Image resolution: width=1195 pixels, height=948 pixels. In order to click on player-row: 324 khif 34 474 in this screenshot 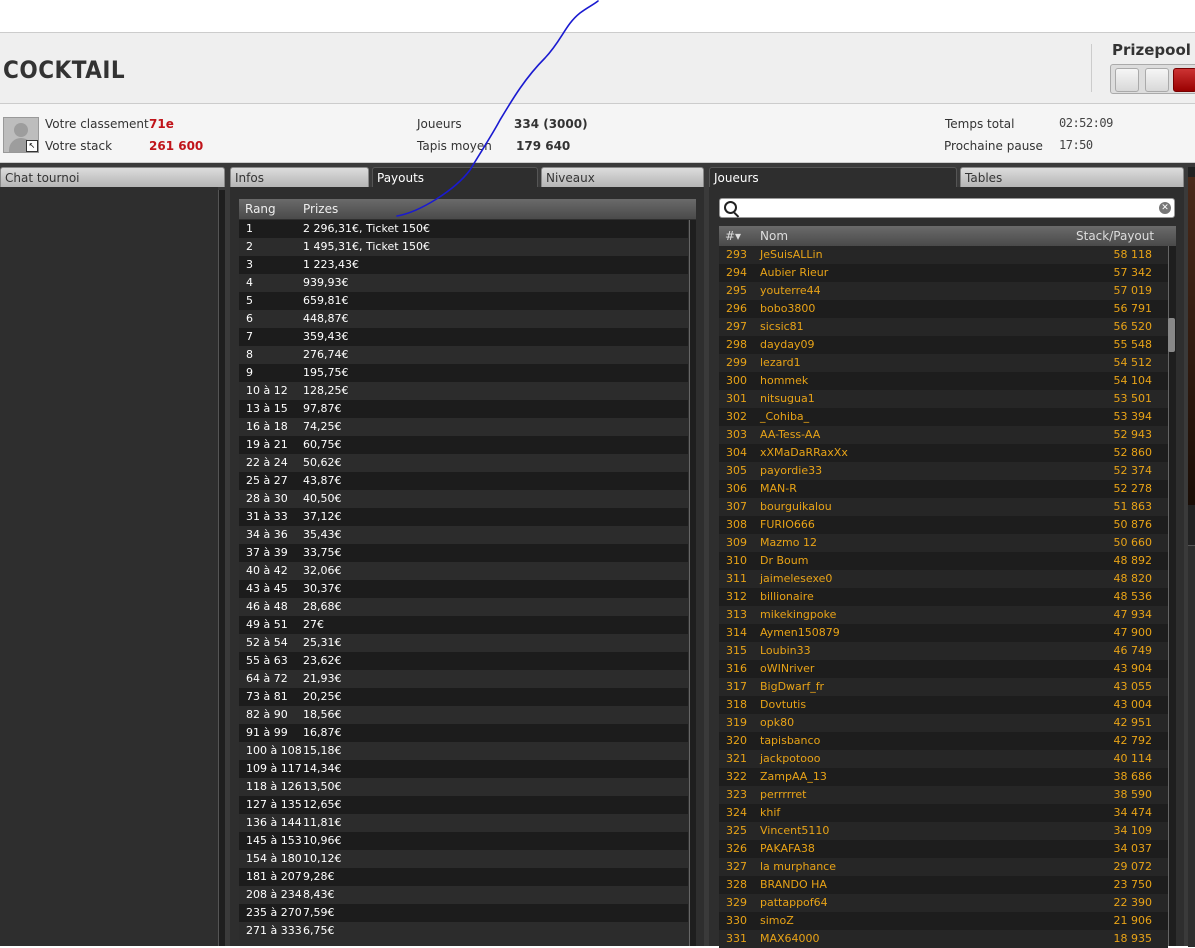, I will do `click(943, 813)`.